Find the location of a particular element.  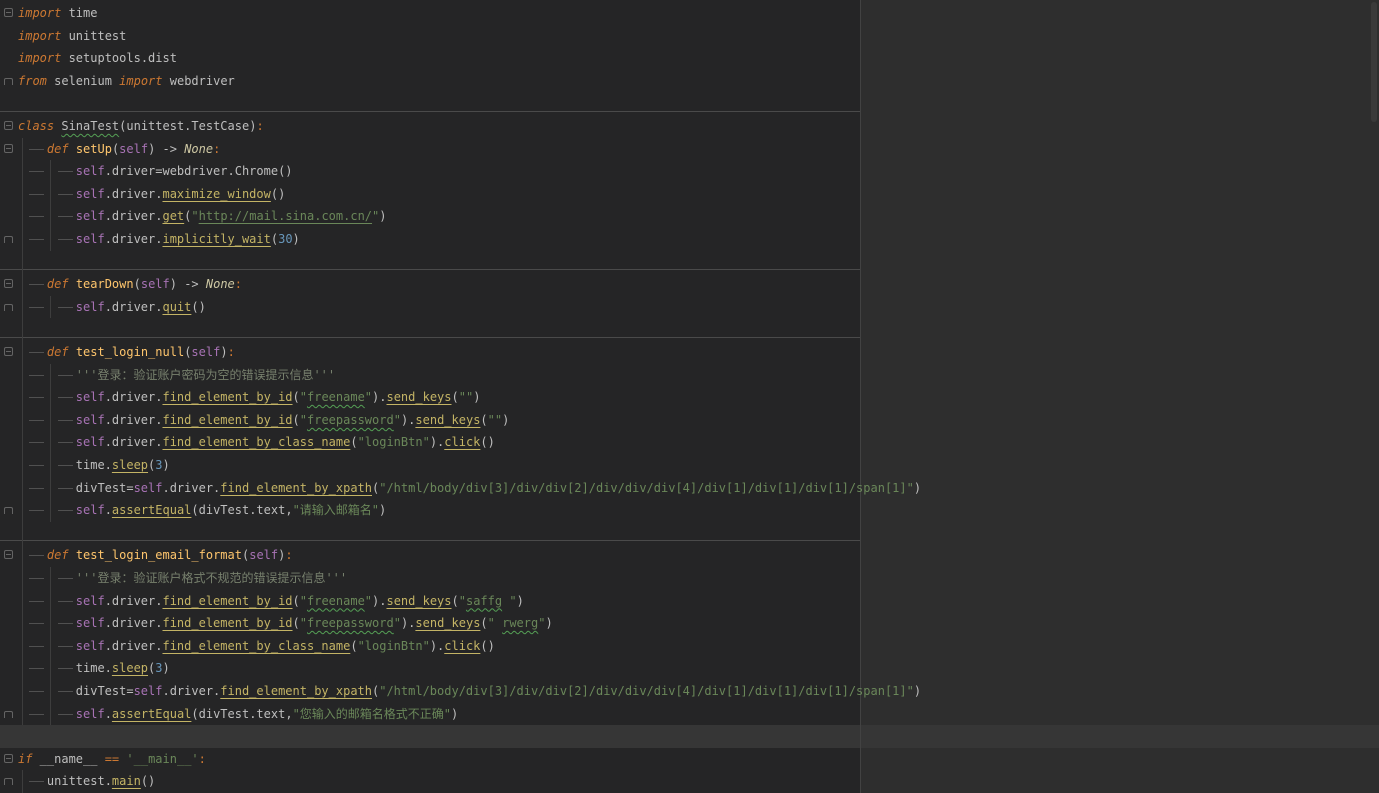

code-token: '''登录：验证账户格式不规范的错误提示信息''' is located at coordinates (211, 578).